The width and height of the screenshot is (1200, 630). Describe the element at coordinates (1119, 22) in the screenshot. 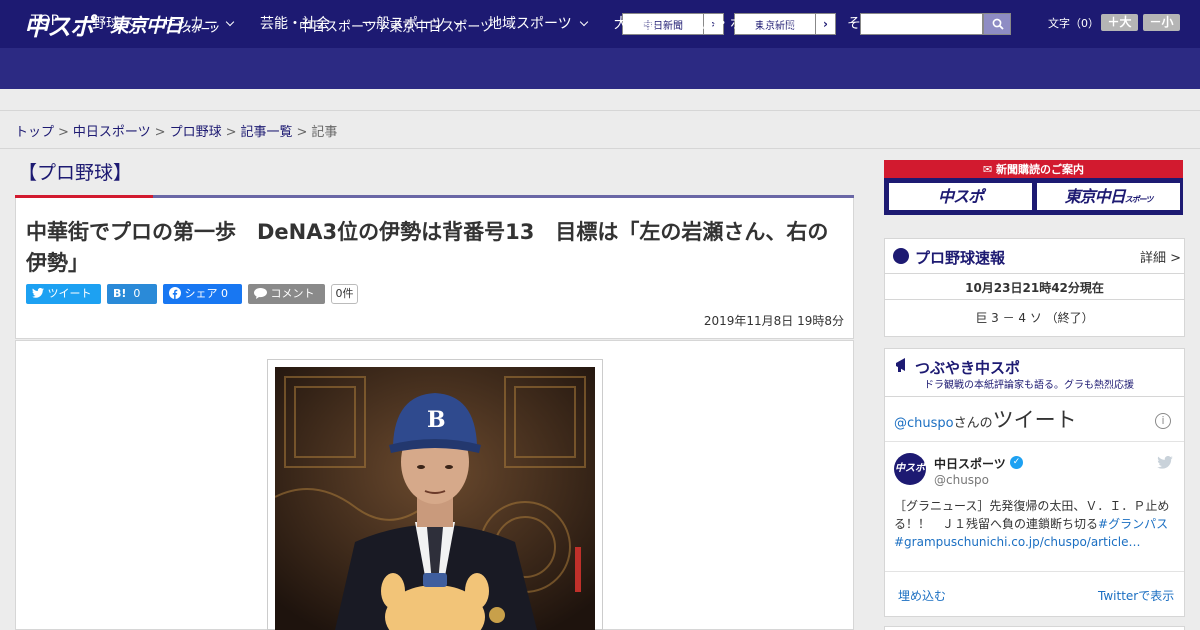

I see `text-size-up-button: ＋大` at that location.